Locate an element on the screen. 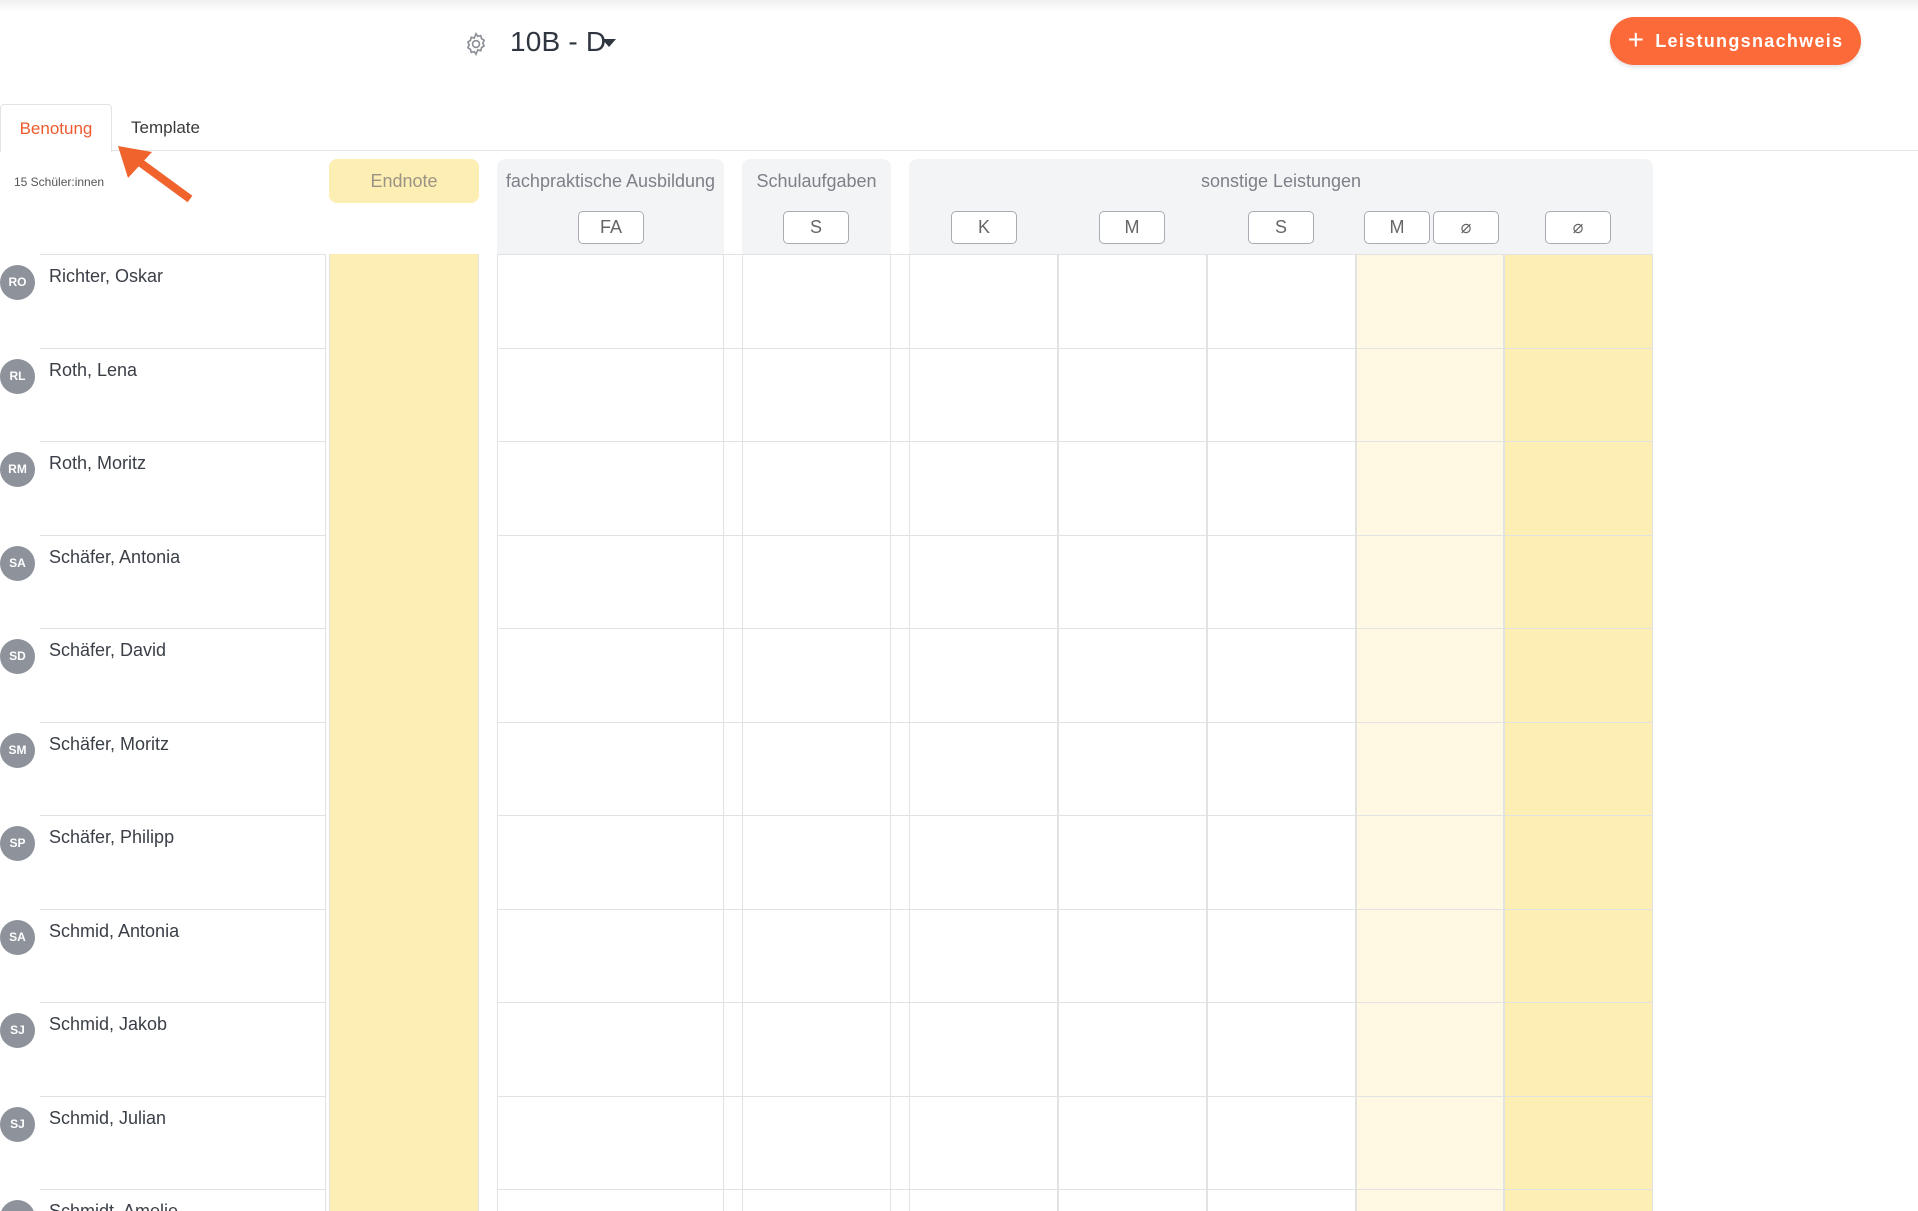 The width and height of the screenshot is (1918, 1211). avatar: RM is located at coordinates (17, 469).